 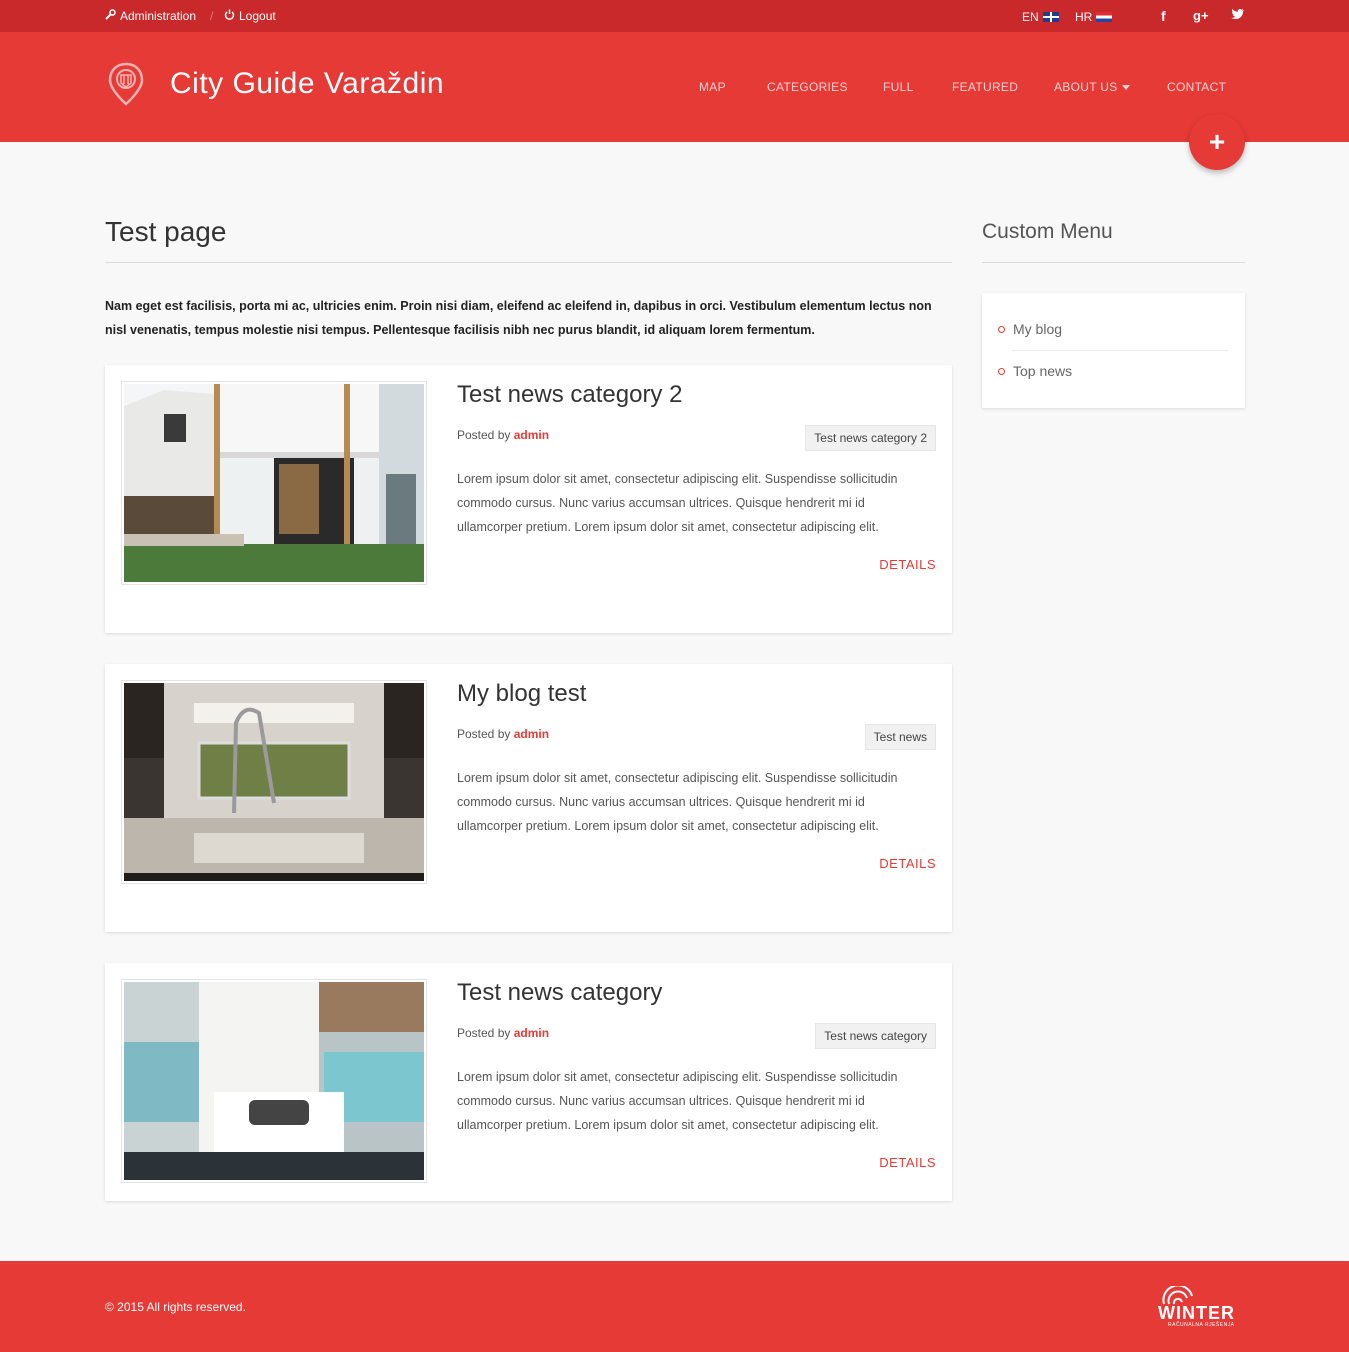 I want to click on facebook-icon: f, so click(x=1163, y=16).